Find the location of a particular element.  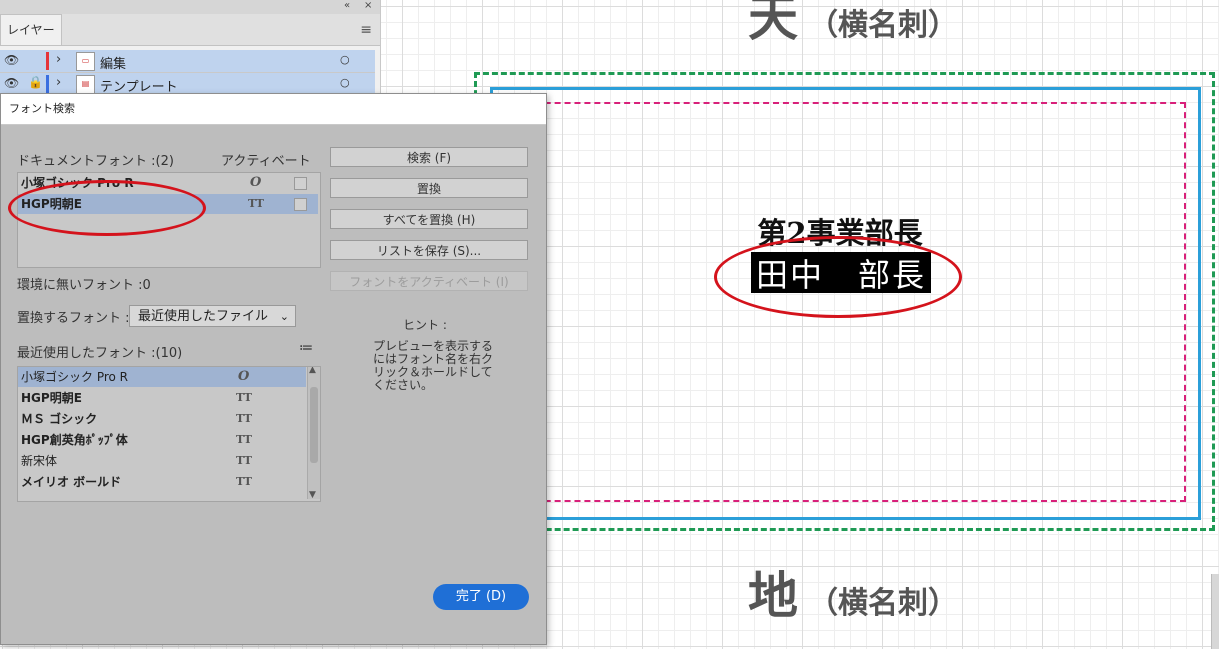

highlight-circle-name is located at coordinates (838, 277).